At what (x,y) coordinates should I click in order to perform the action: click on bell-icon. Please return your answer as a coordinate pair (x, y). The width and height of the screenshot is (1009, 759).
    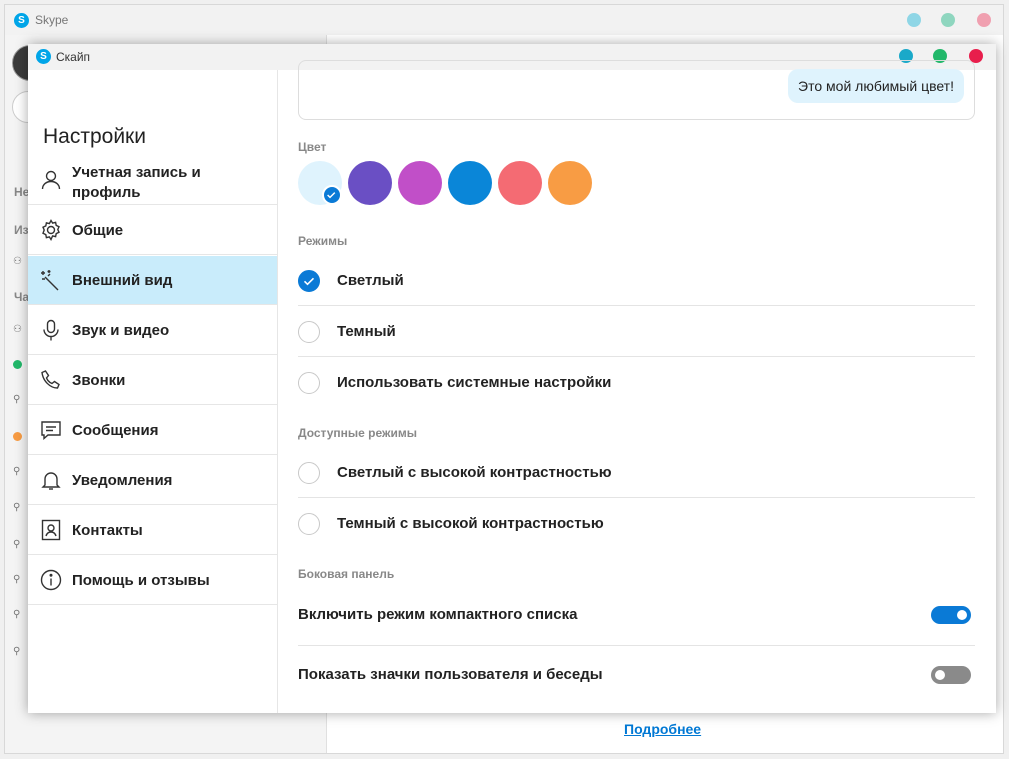
    Looking at the image, I should click on (51, 480).